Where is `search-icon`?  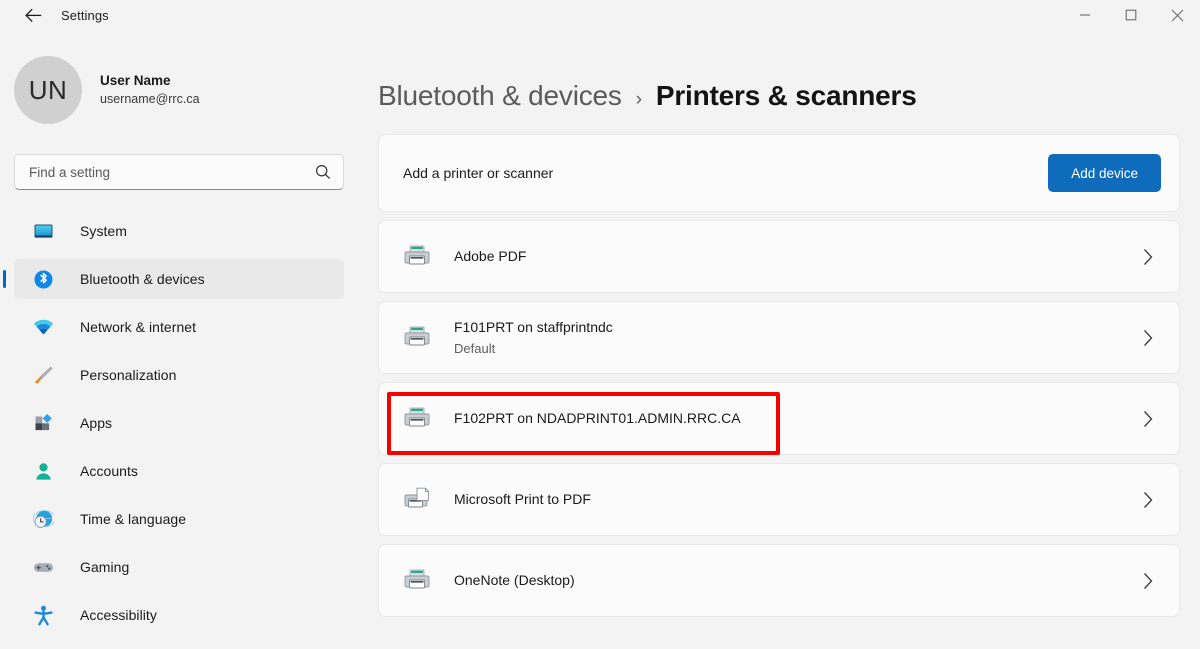 search-icon is located at coordinates (323, 172).